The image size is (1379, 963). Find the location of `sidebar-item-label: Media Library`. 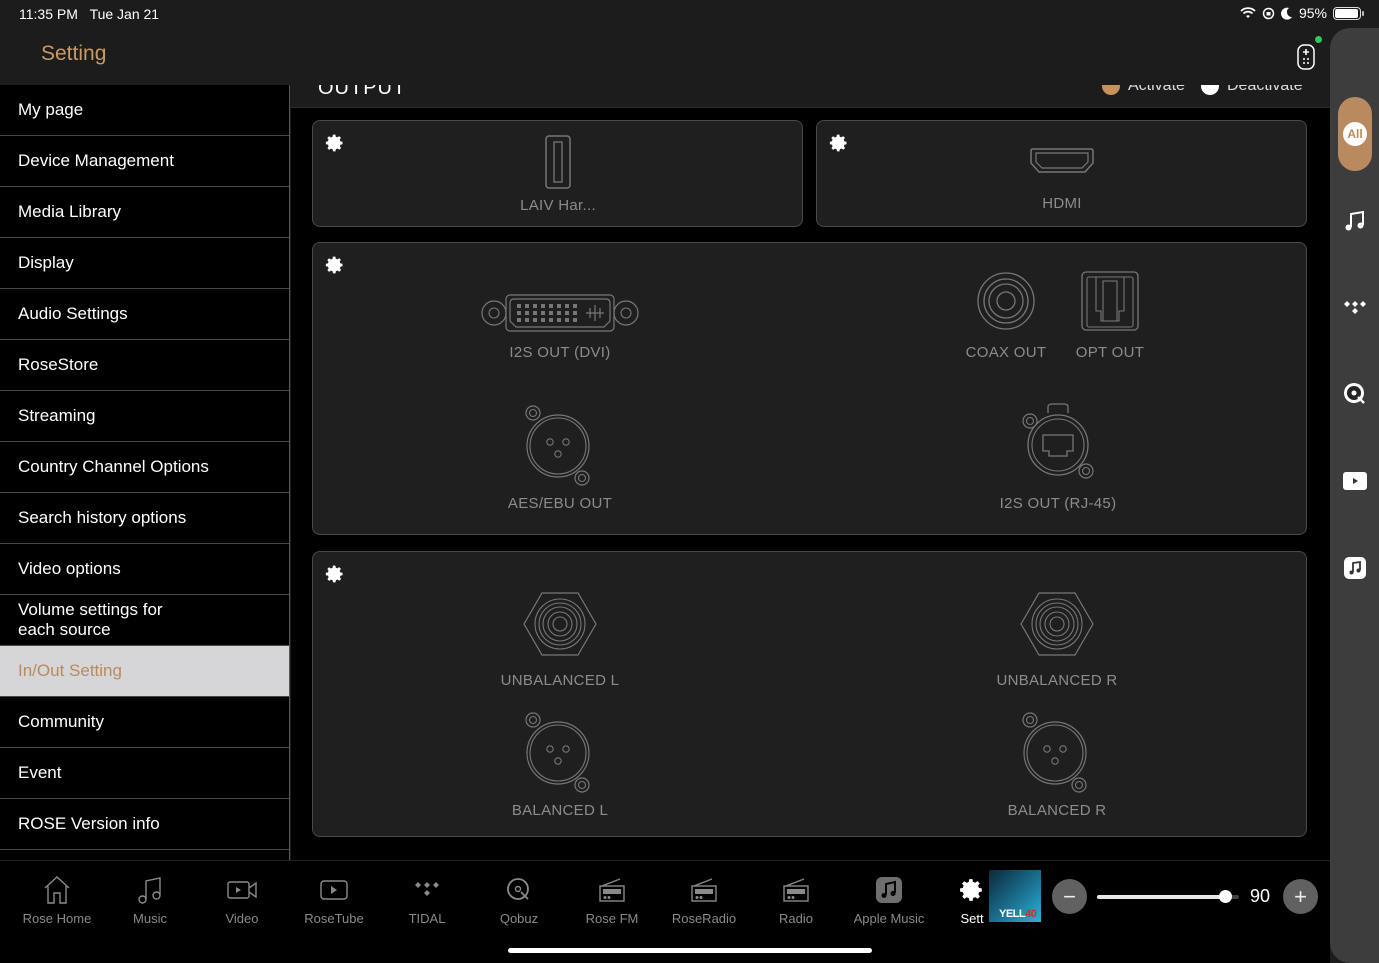

sidebar-item-label: Media Library is located at coordinates (69, 211).